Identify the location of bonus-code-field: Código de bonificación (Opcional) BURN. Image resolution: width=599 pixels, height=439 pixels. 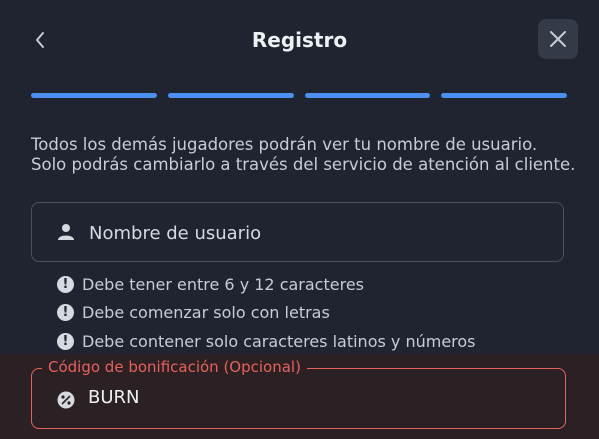
(298, 393).